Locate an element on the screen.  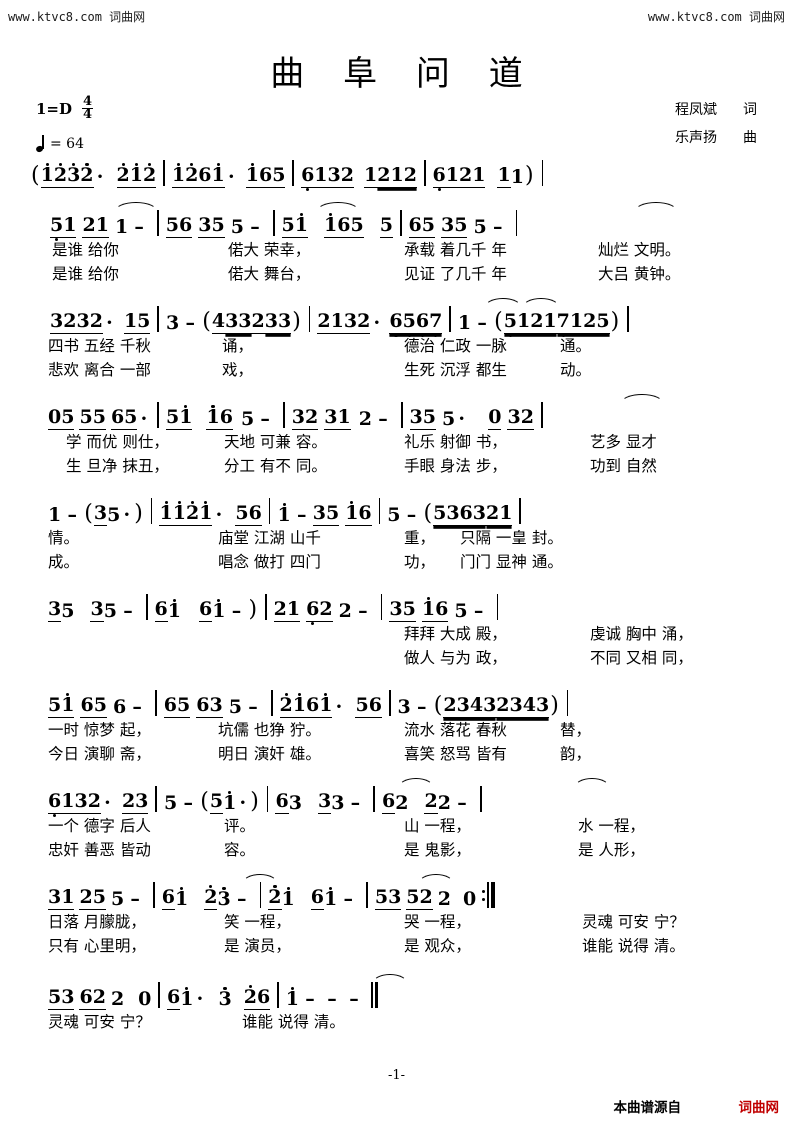
measure: 35 5 · 0 32 is located at coordinates (471, 418).